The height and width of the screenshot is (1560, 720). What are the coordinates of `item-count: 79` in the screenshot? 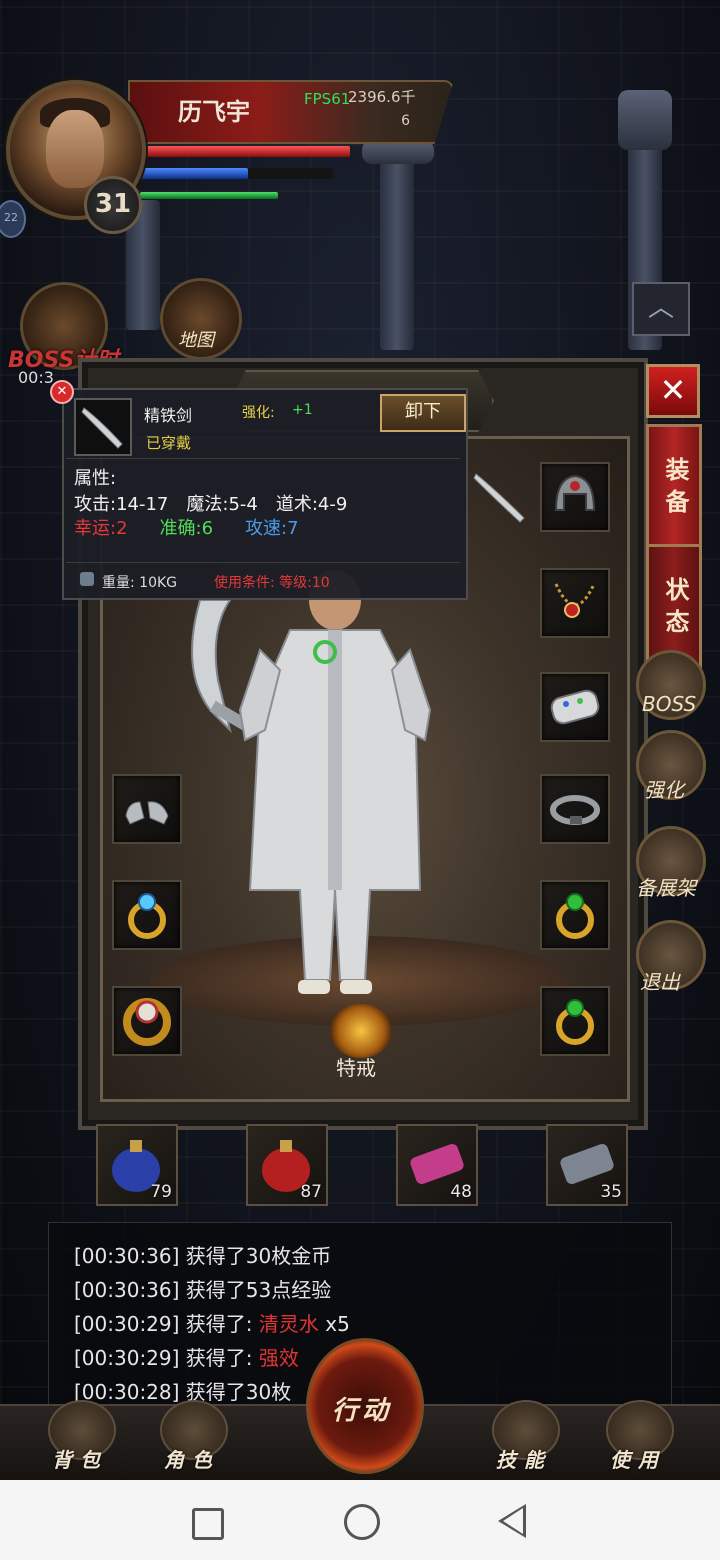 It's located at (161, 1192).